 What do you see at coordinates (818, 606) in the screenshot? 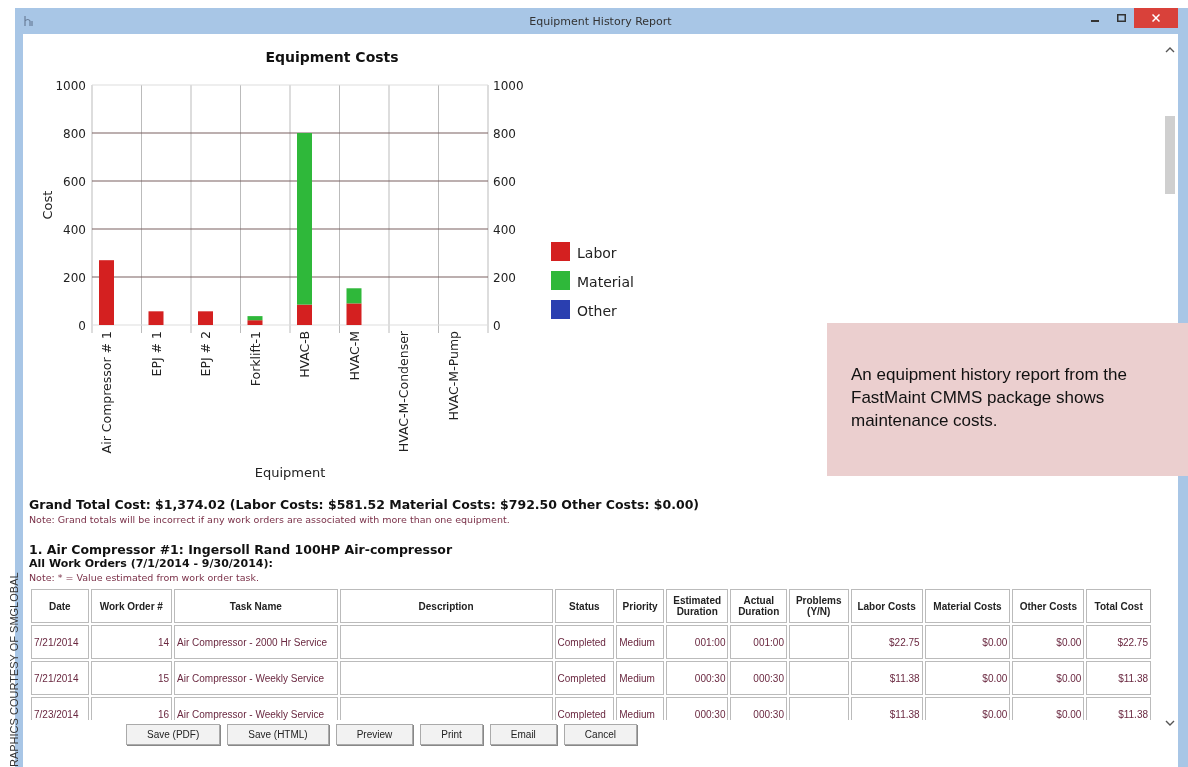
I see `column-header: Problems (Y/N)` at bounding box center [818, 606].